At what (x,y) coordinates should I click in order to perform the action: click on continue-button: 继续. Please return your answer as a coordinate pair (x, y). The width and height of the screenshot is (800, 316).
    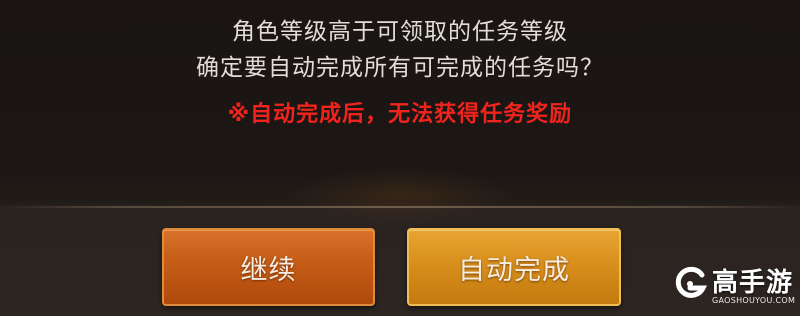
    Looking at the image, I should click on (268, 267).